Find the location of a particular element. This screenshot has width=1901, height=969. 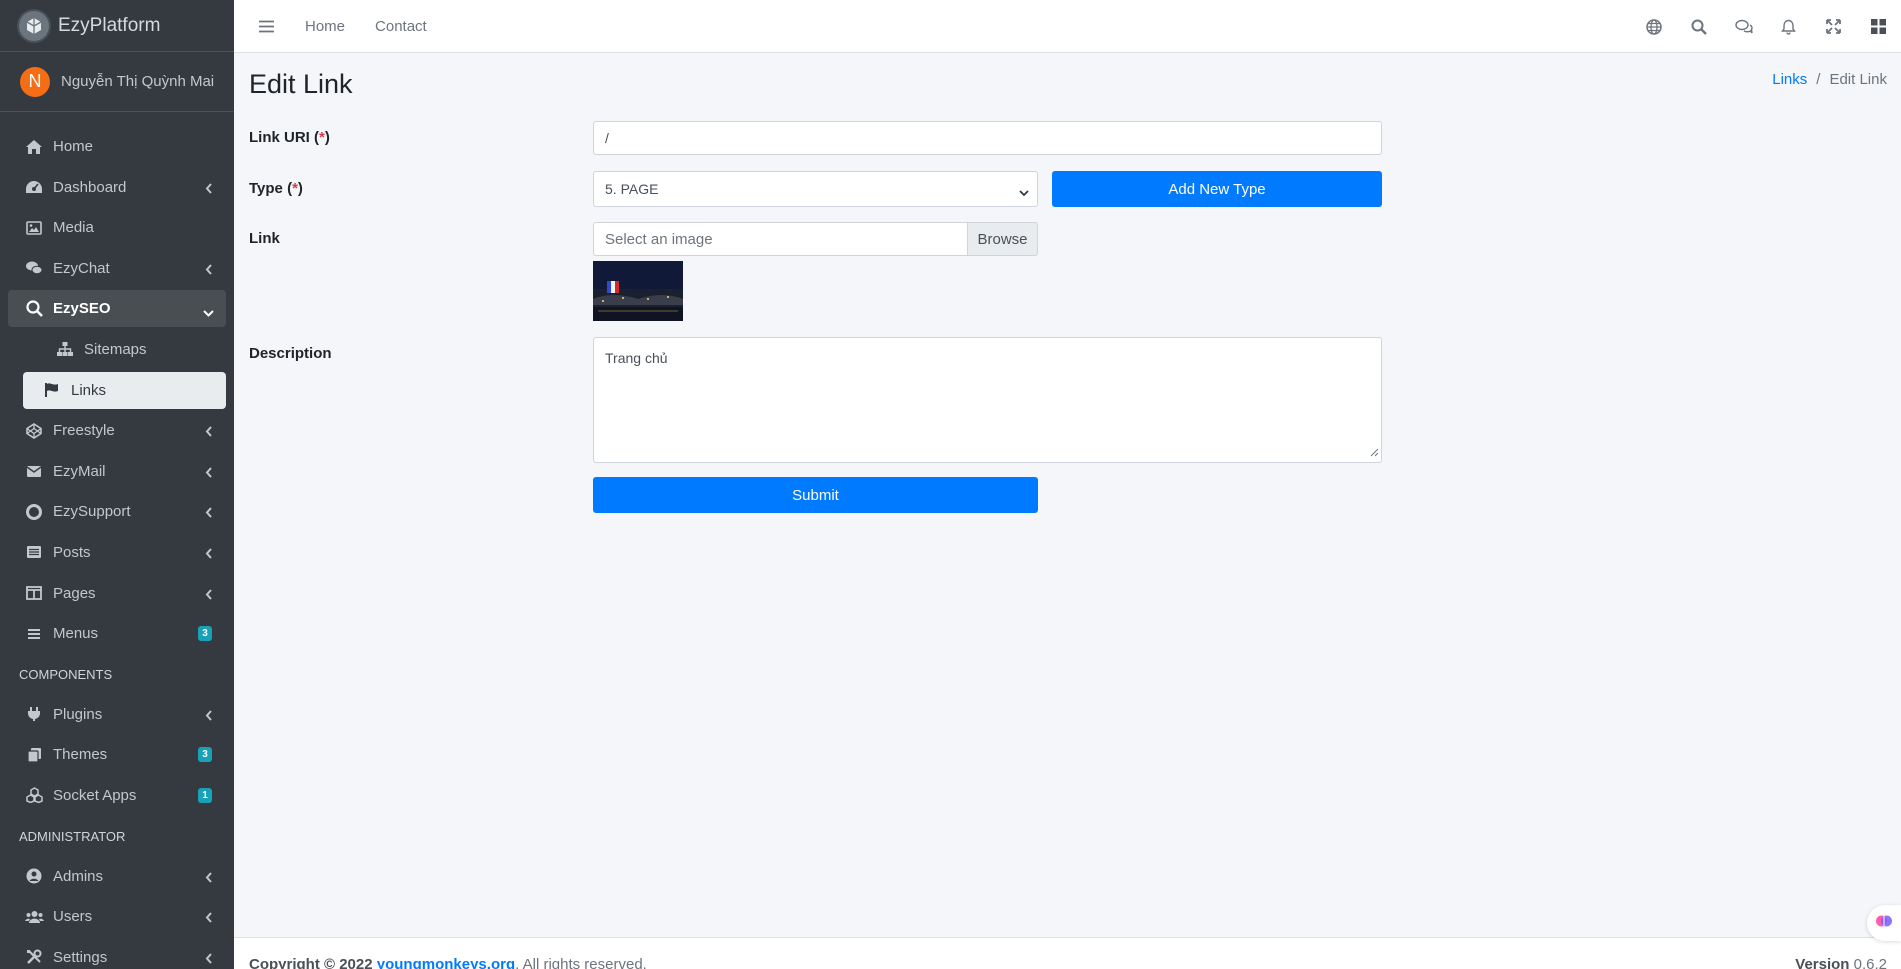

sidebar-item-settings: Settings is located at coordinates (117, 954).